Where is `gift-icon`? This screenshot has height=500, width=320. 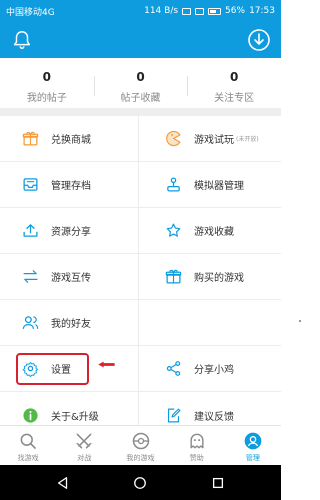
gift-icon is located at coordinates (30, 138).